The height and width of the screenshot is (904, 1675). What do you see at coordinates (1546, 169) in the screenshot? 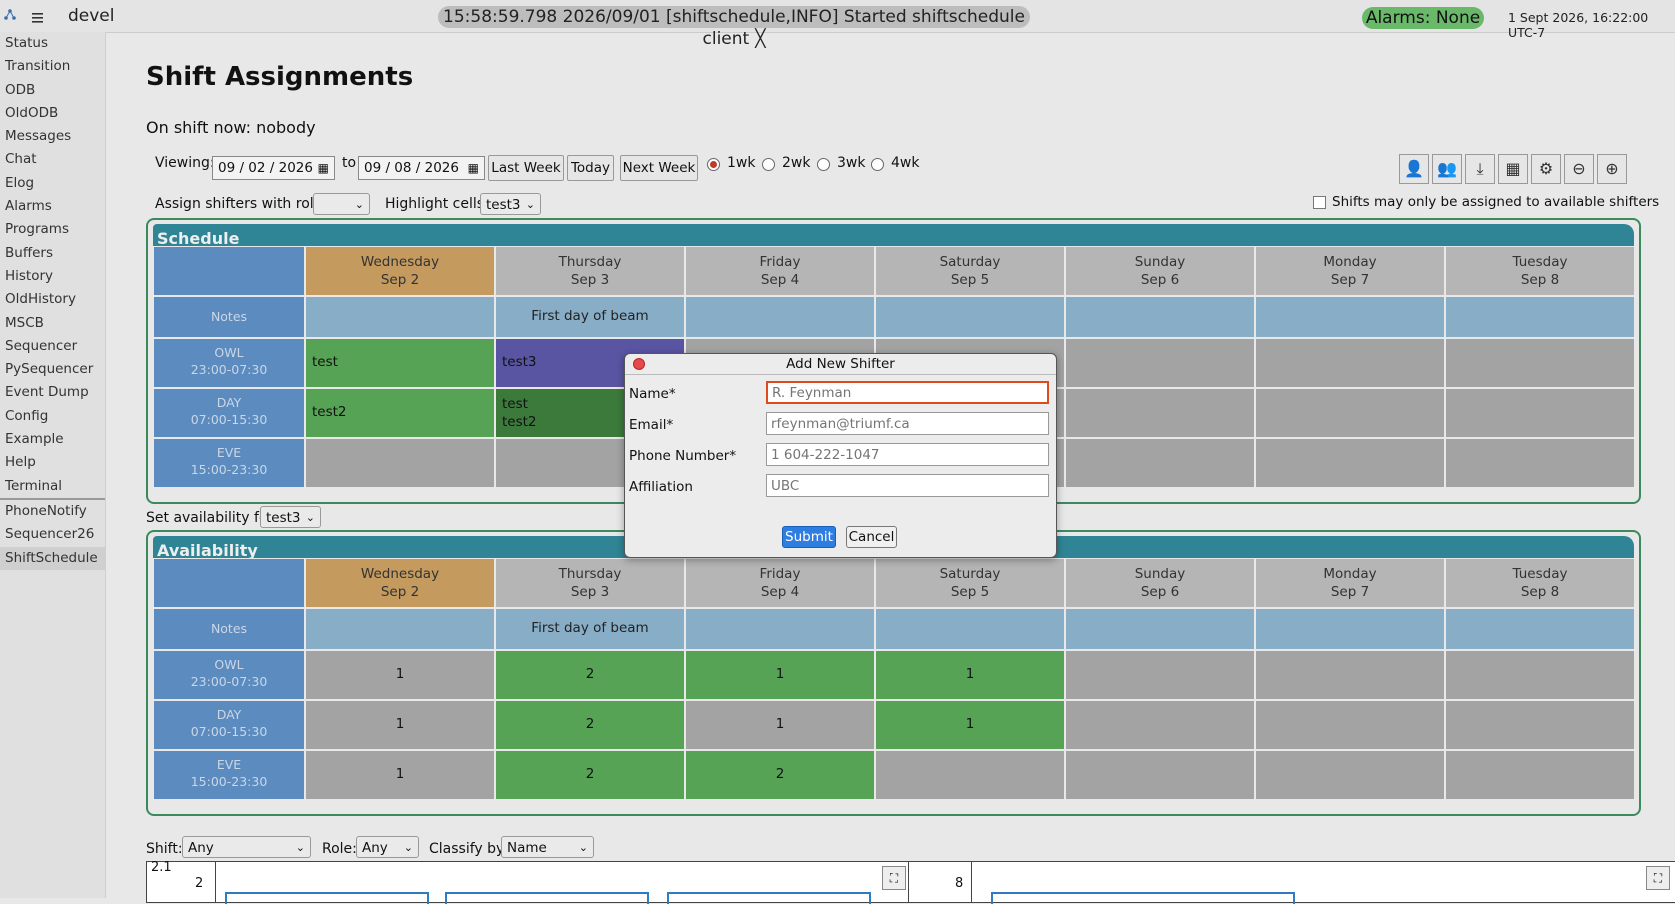
I see `settings-icon: ⚙` at bounding box center [1546, 169].